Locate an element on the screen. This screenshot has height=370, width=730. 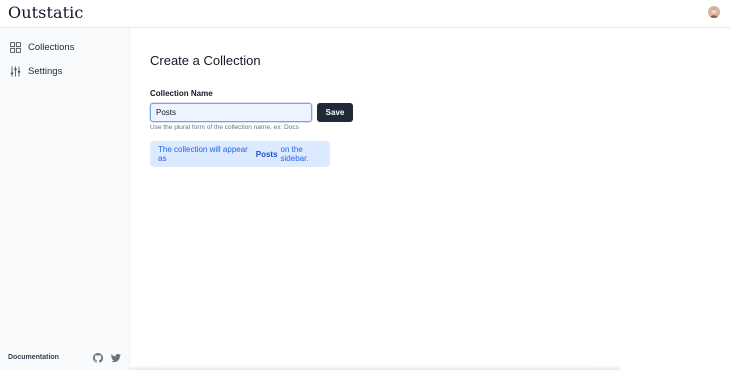
bottom-shadow is located at coordinates (375, 367).